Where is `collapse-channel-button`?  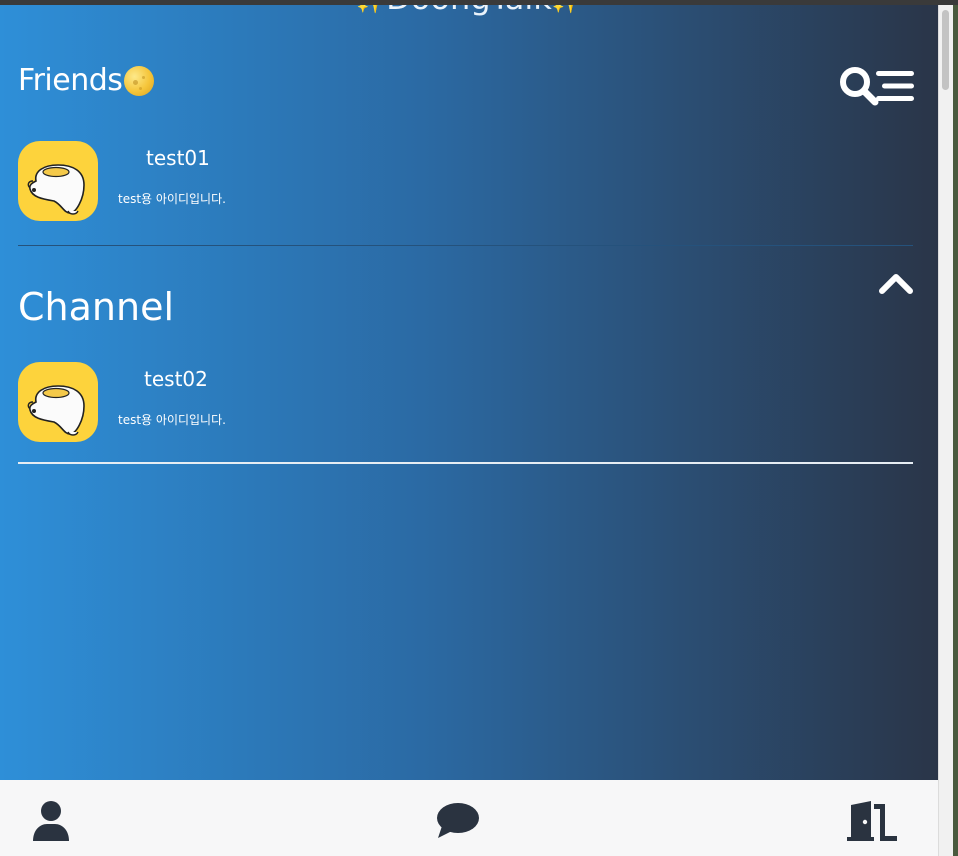 collapse-channel-button is located at coordinates (896, 283).